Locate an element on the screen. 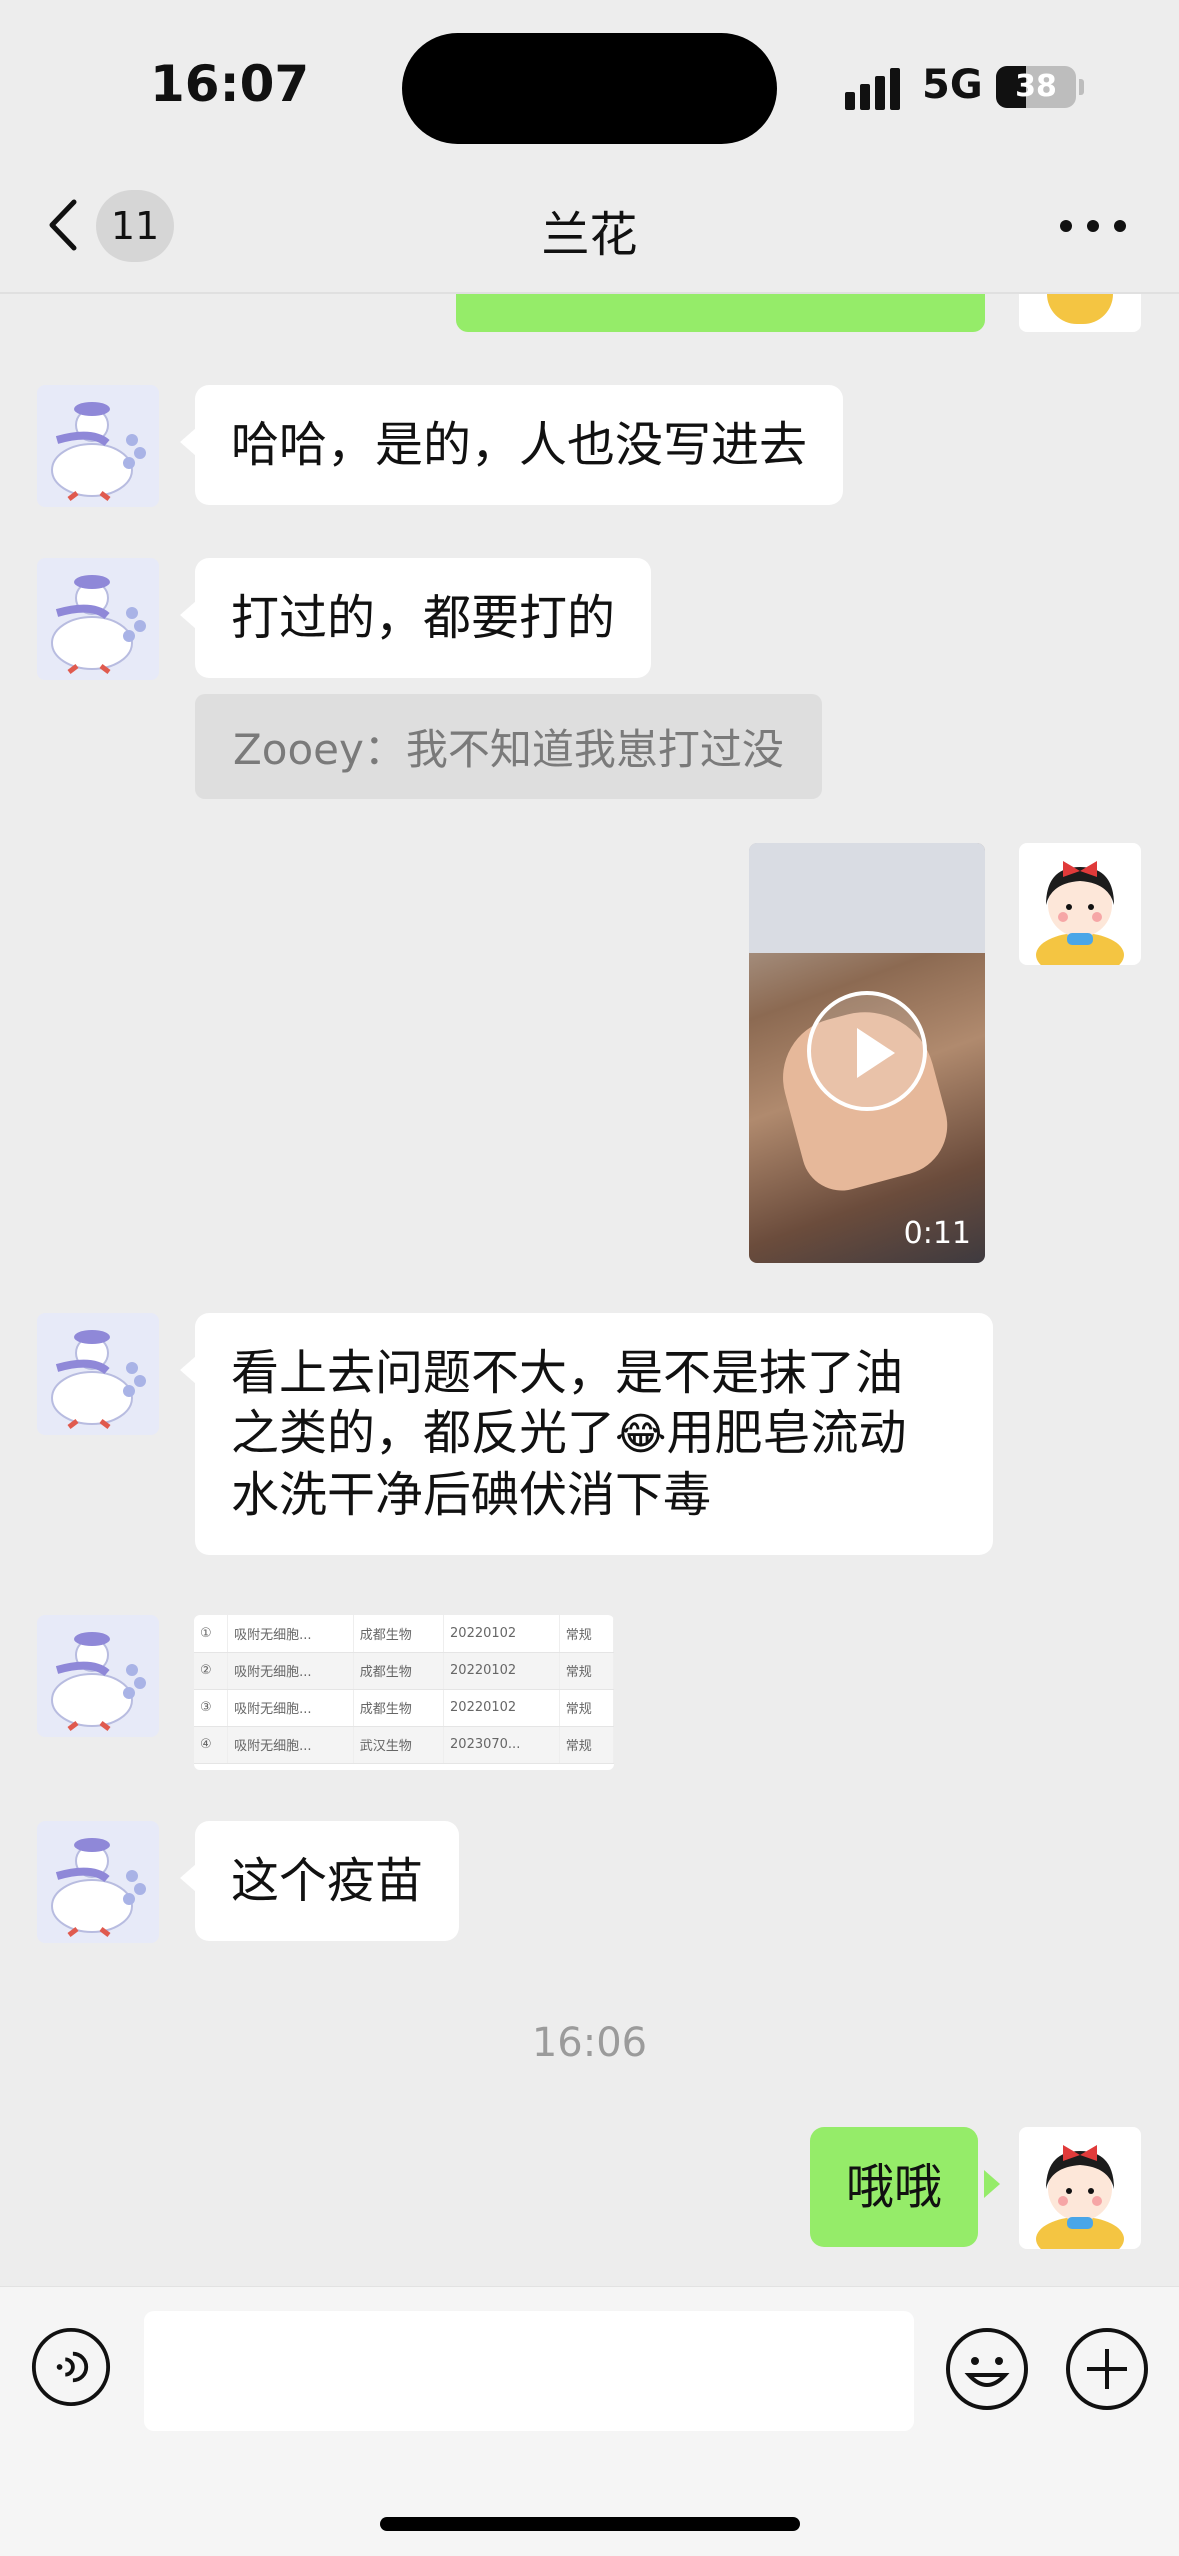 This screenshot has height=2556, width=1179. video-message: 0:11 is located at coordinates (867, 1053).